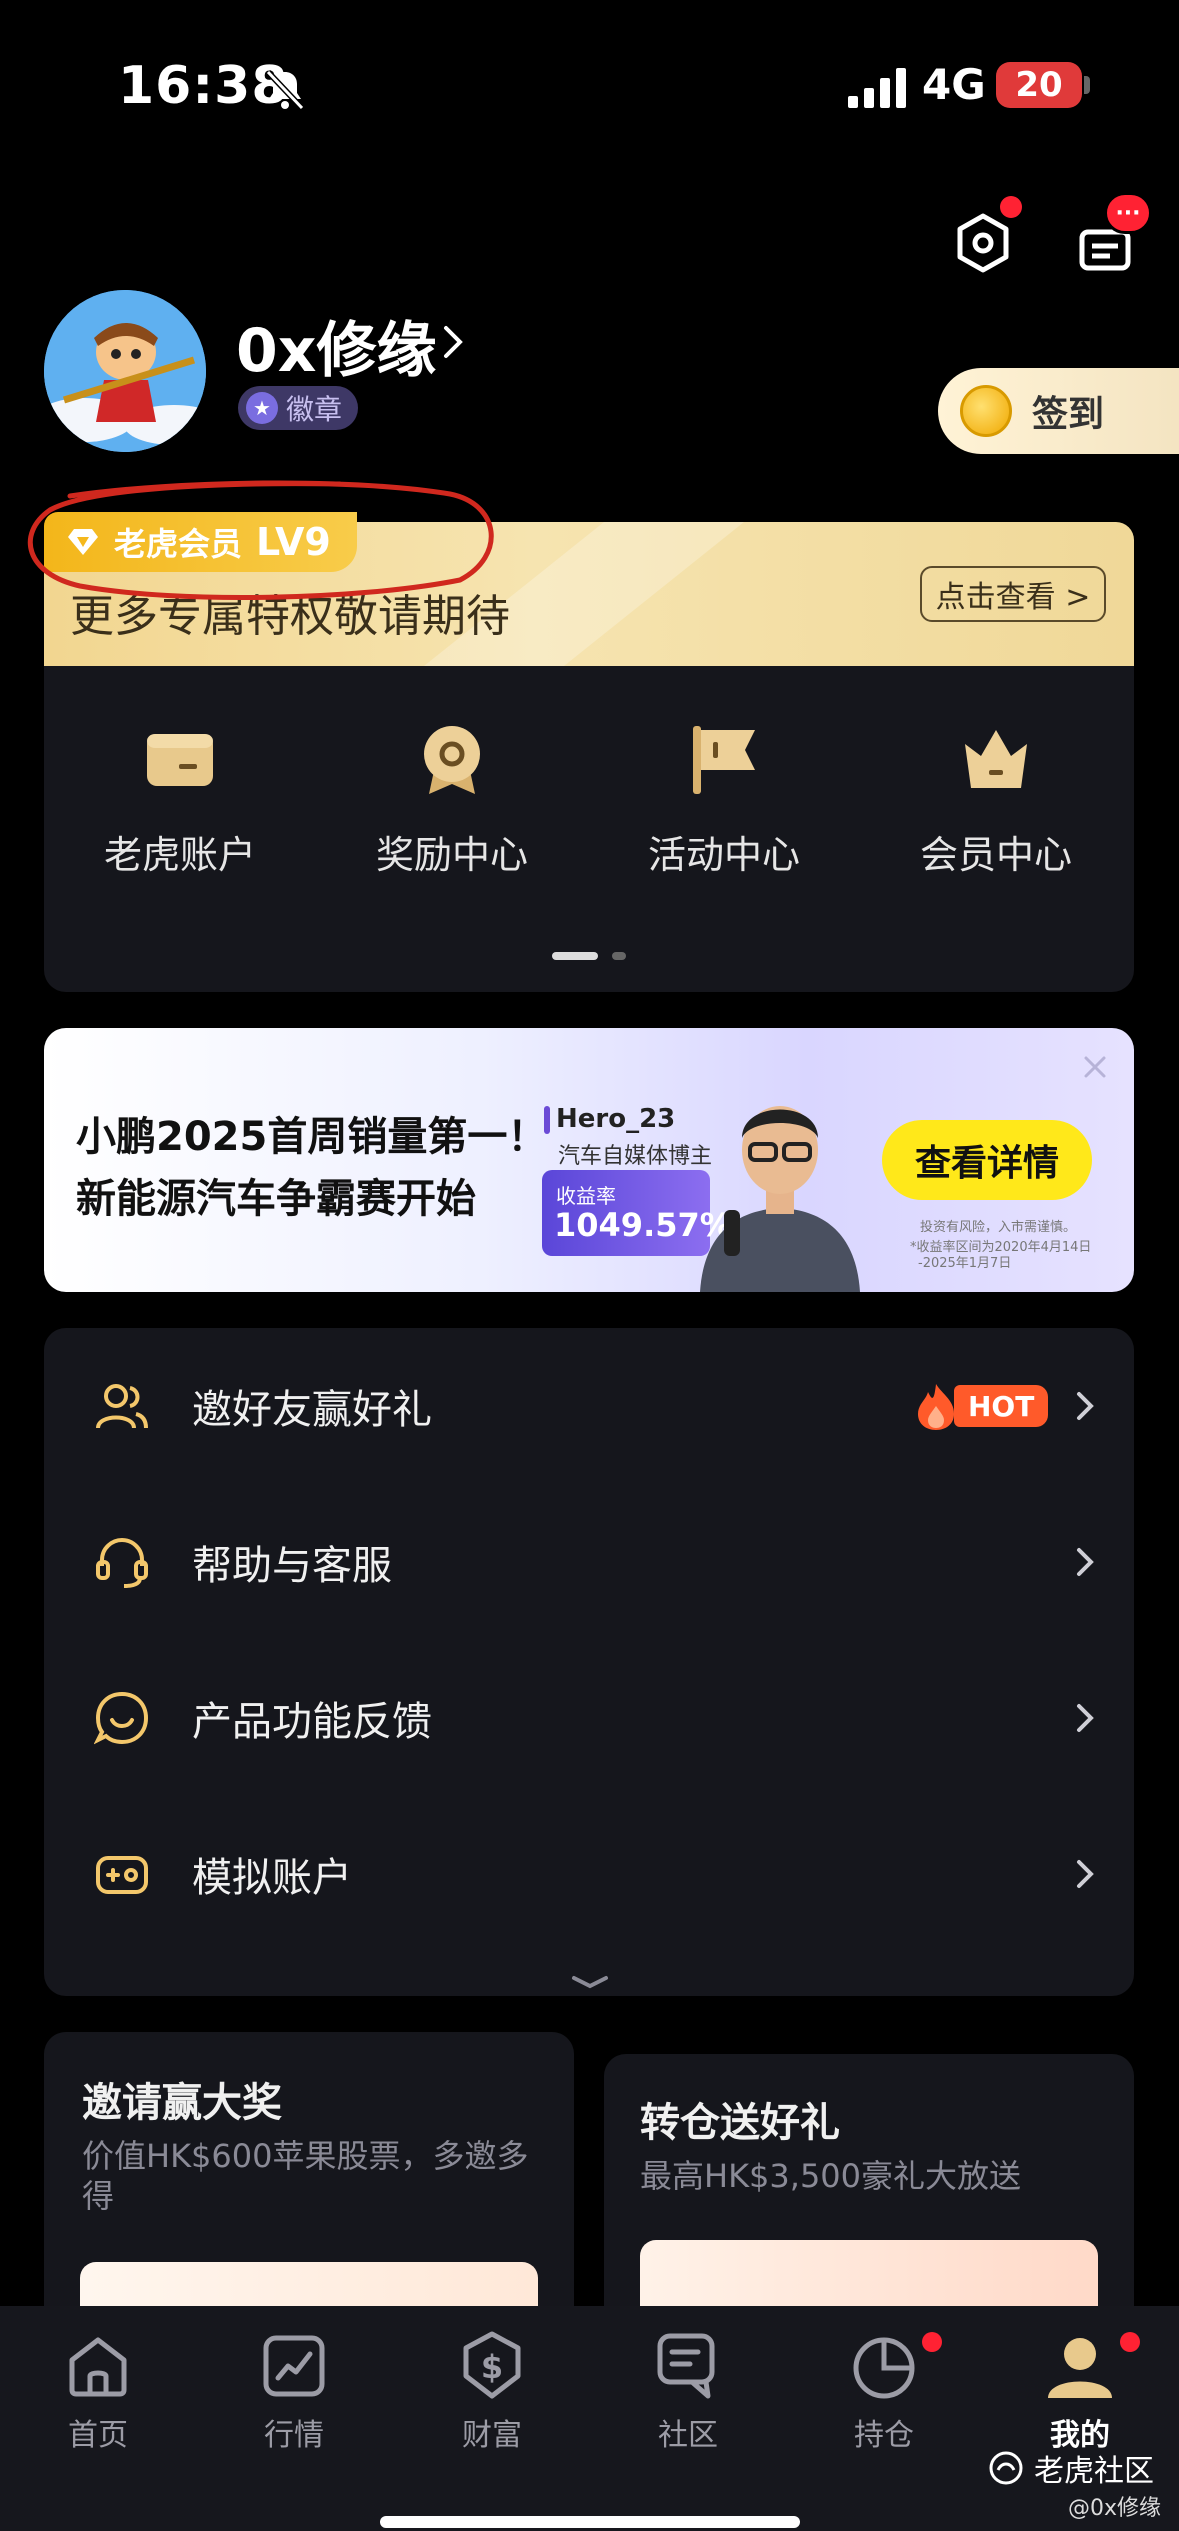 The image size is (1179, 2531). I want to click on battery-level: 20, so click(1039, 85).